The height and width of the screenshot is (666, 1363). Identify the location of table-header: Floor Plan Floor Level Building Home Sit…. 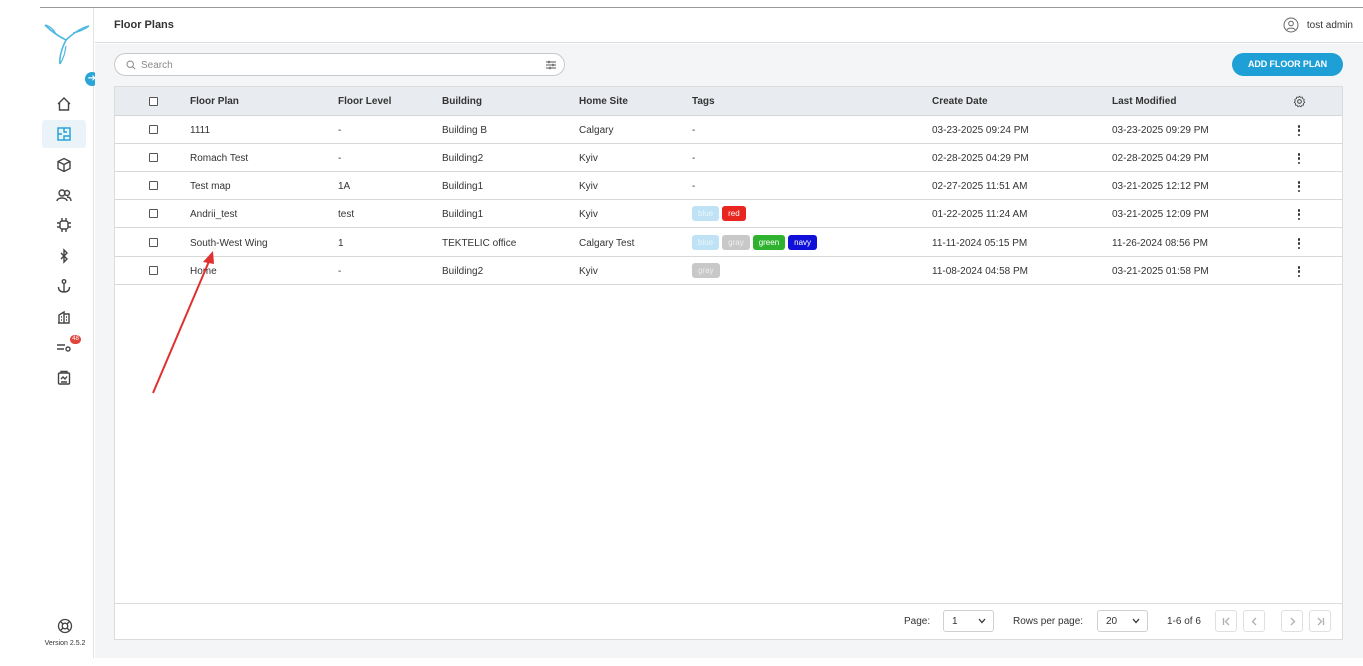
(728, 101).